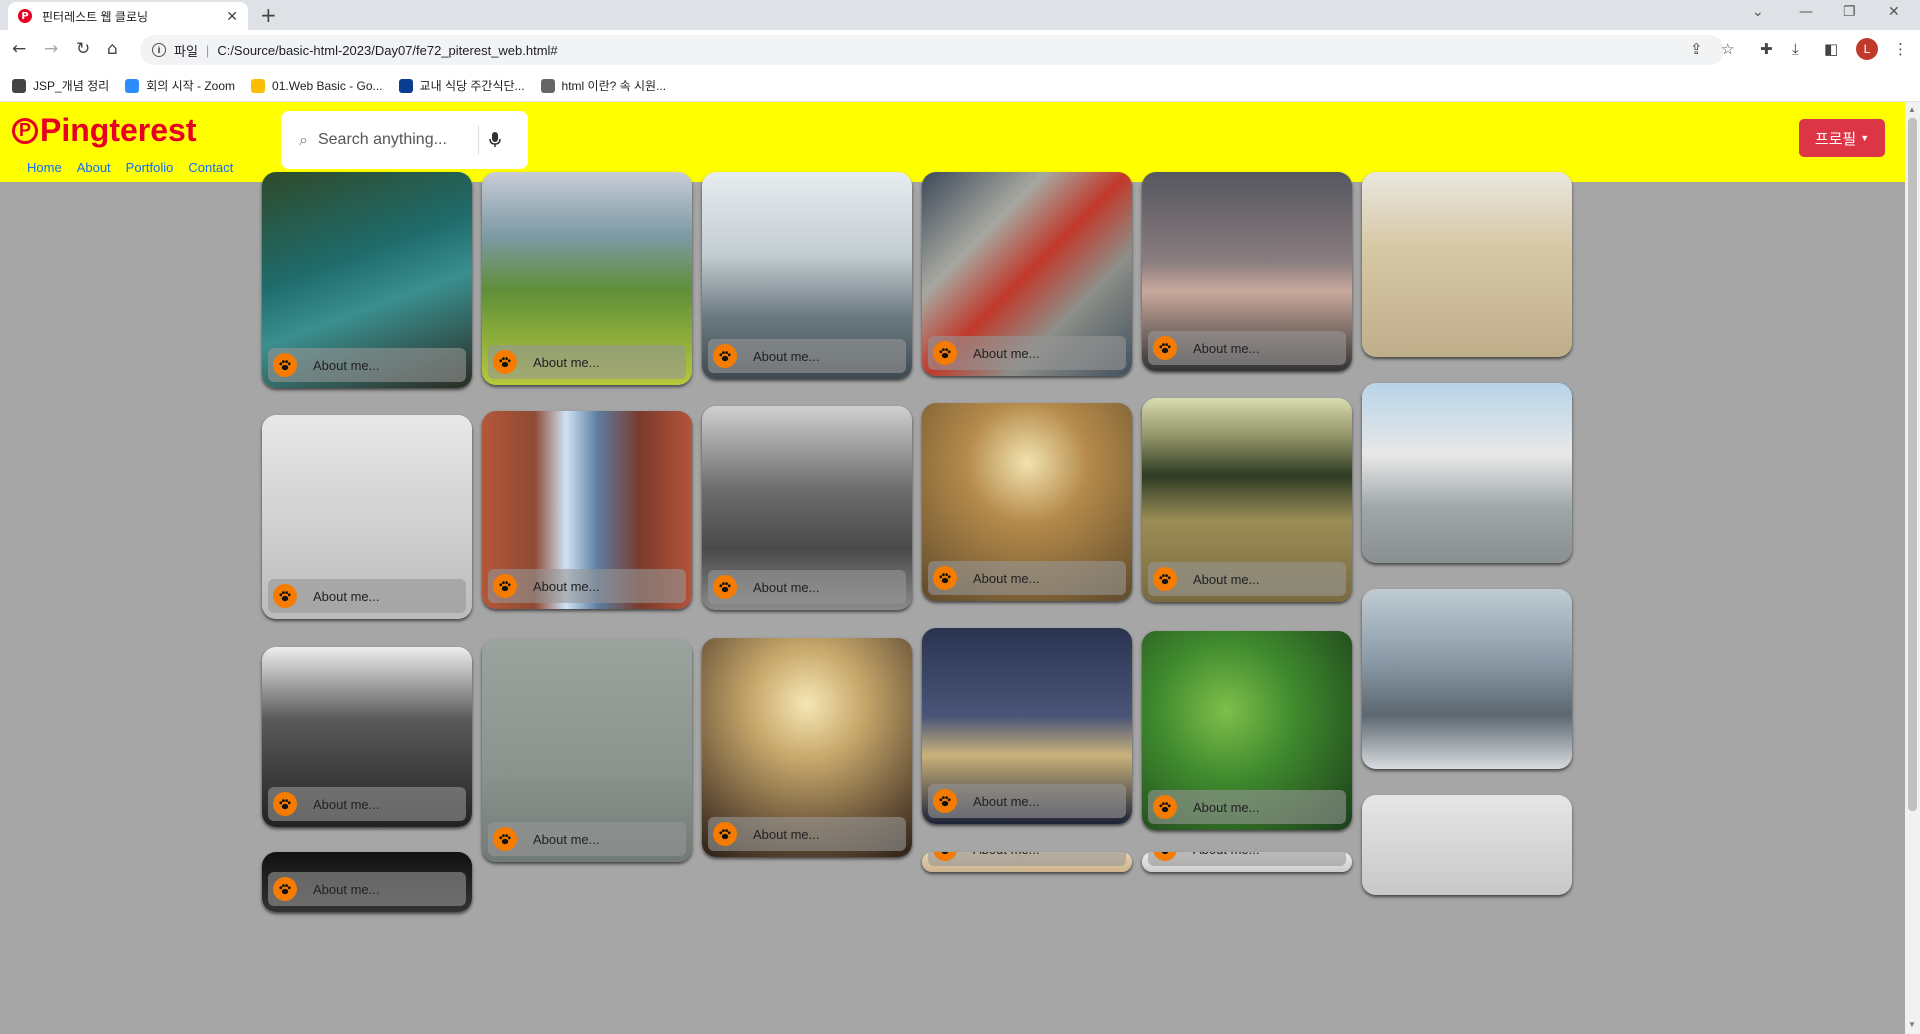  I want to click on nav-contact: Contact, so click(210, 167).